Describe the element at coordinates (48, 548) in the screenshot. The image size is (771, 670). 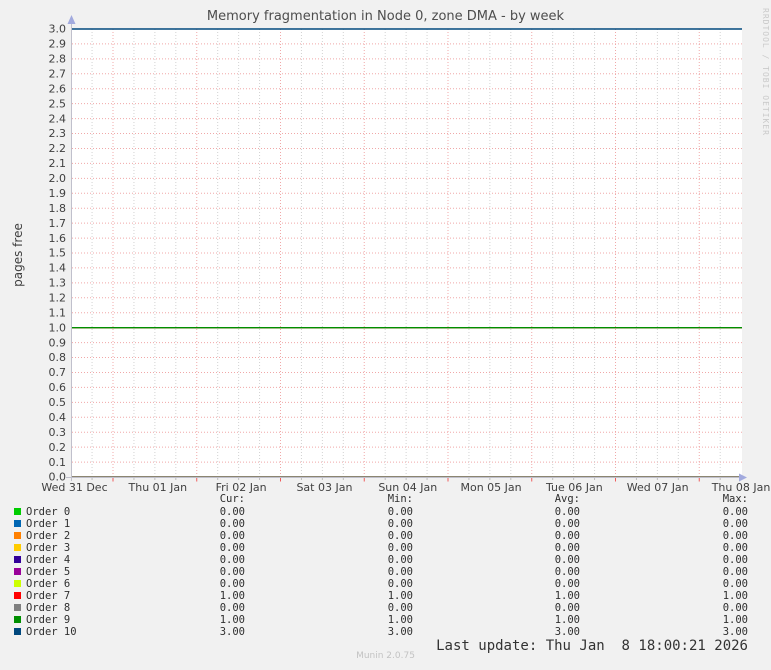
I see `legend-label: Order 3` at that location.